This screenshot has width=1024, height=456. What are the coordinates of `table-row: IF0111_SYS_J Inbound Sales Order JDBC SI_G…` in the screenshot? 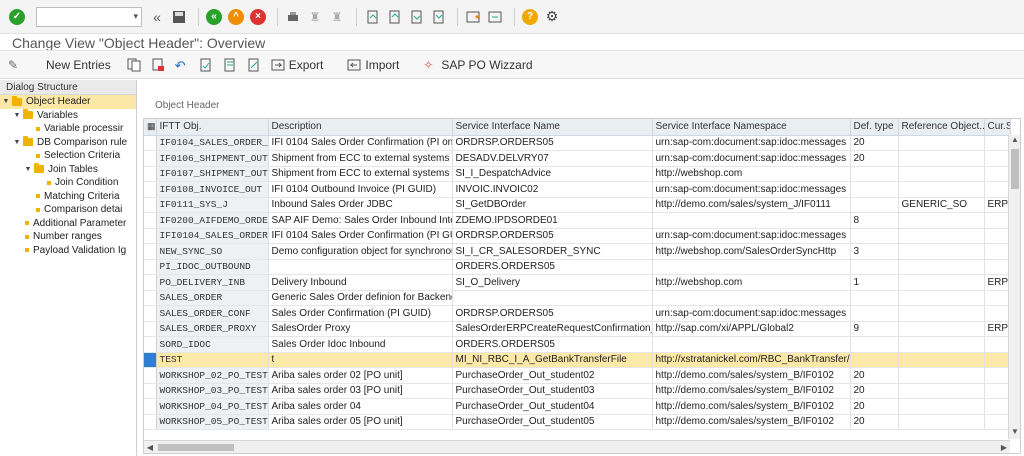 It's located at (577, 205).